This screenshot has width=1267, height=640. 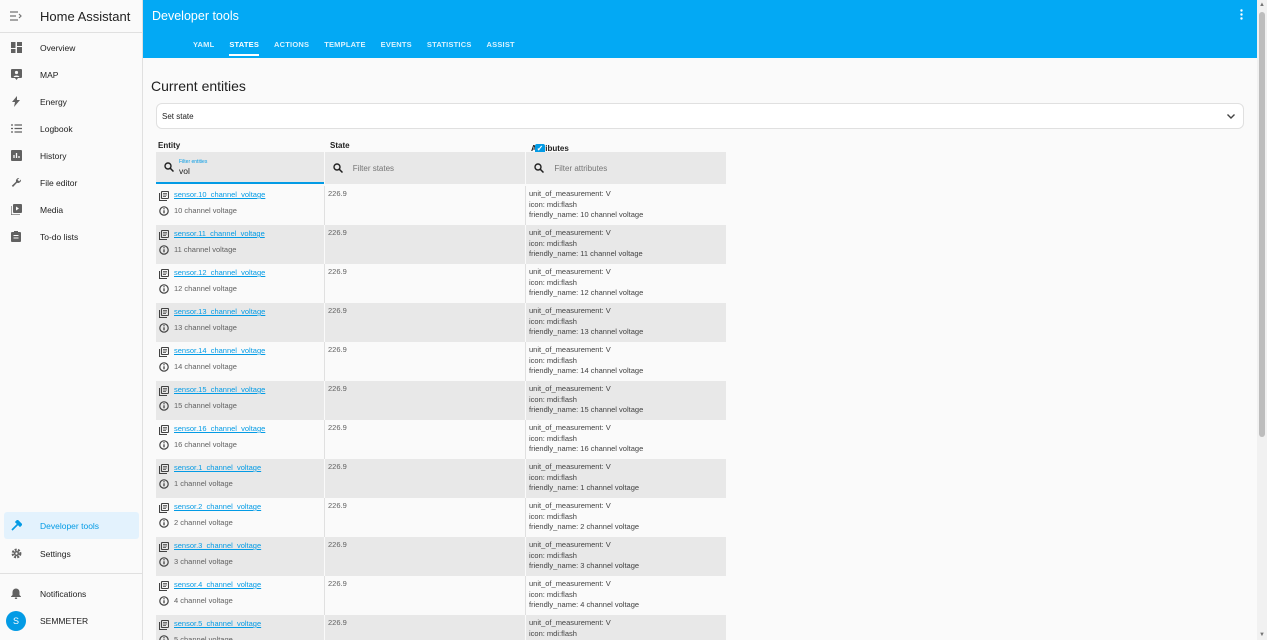 I want to click on sidebar-item-notifications: Notifications, so click(x=71, y=593).